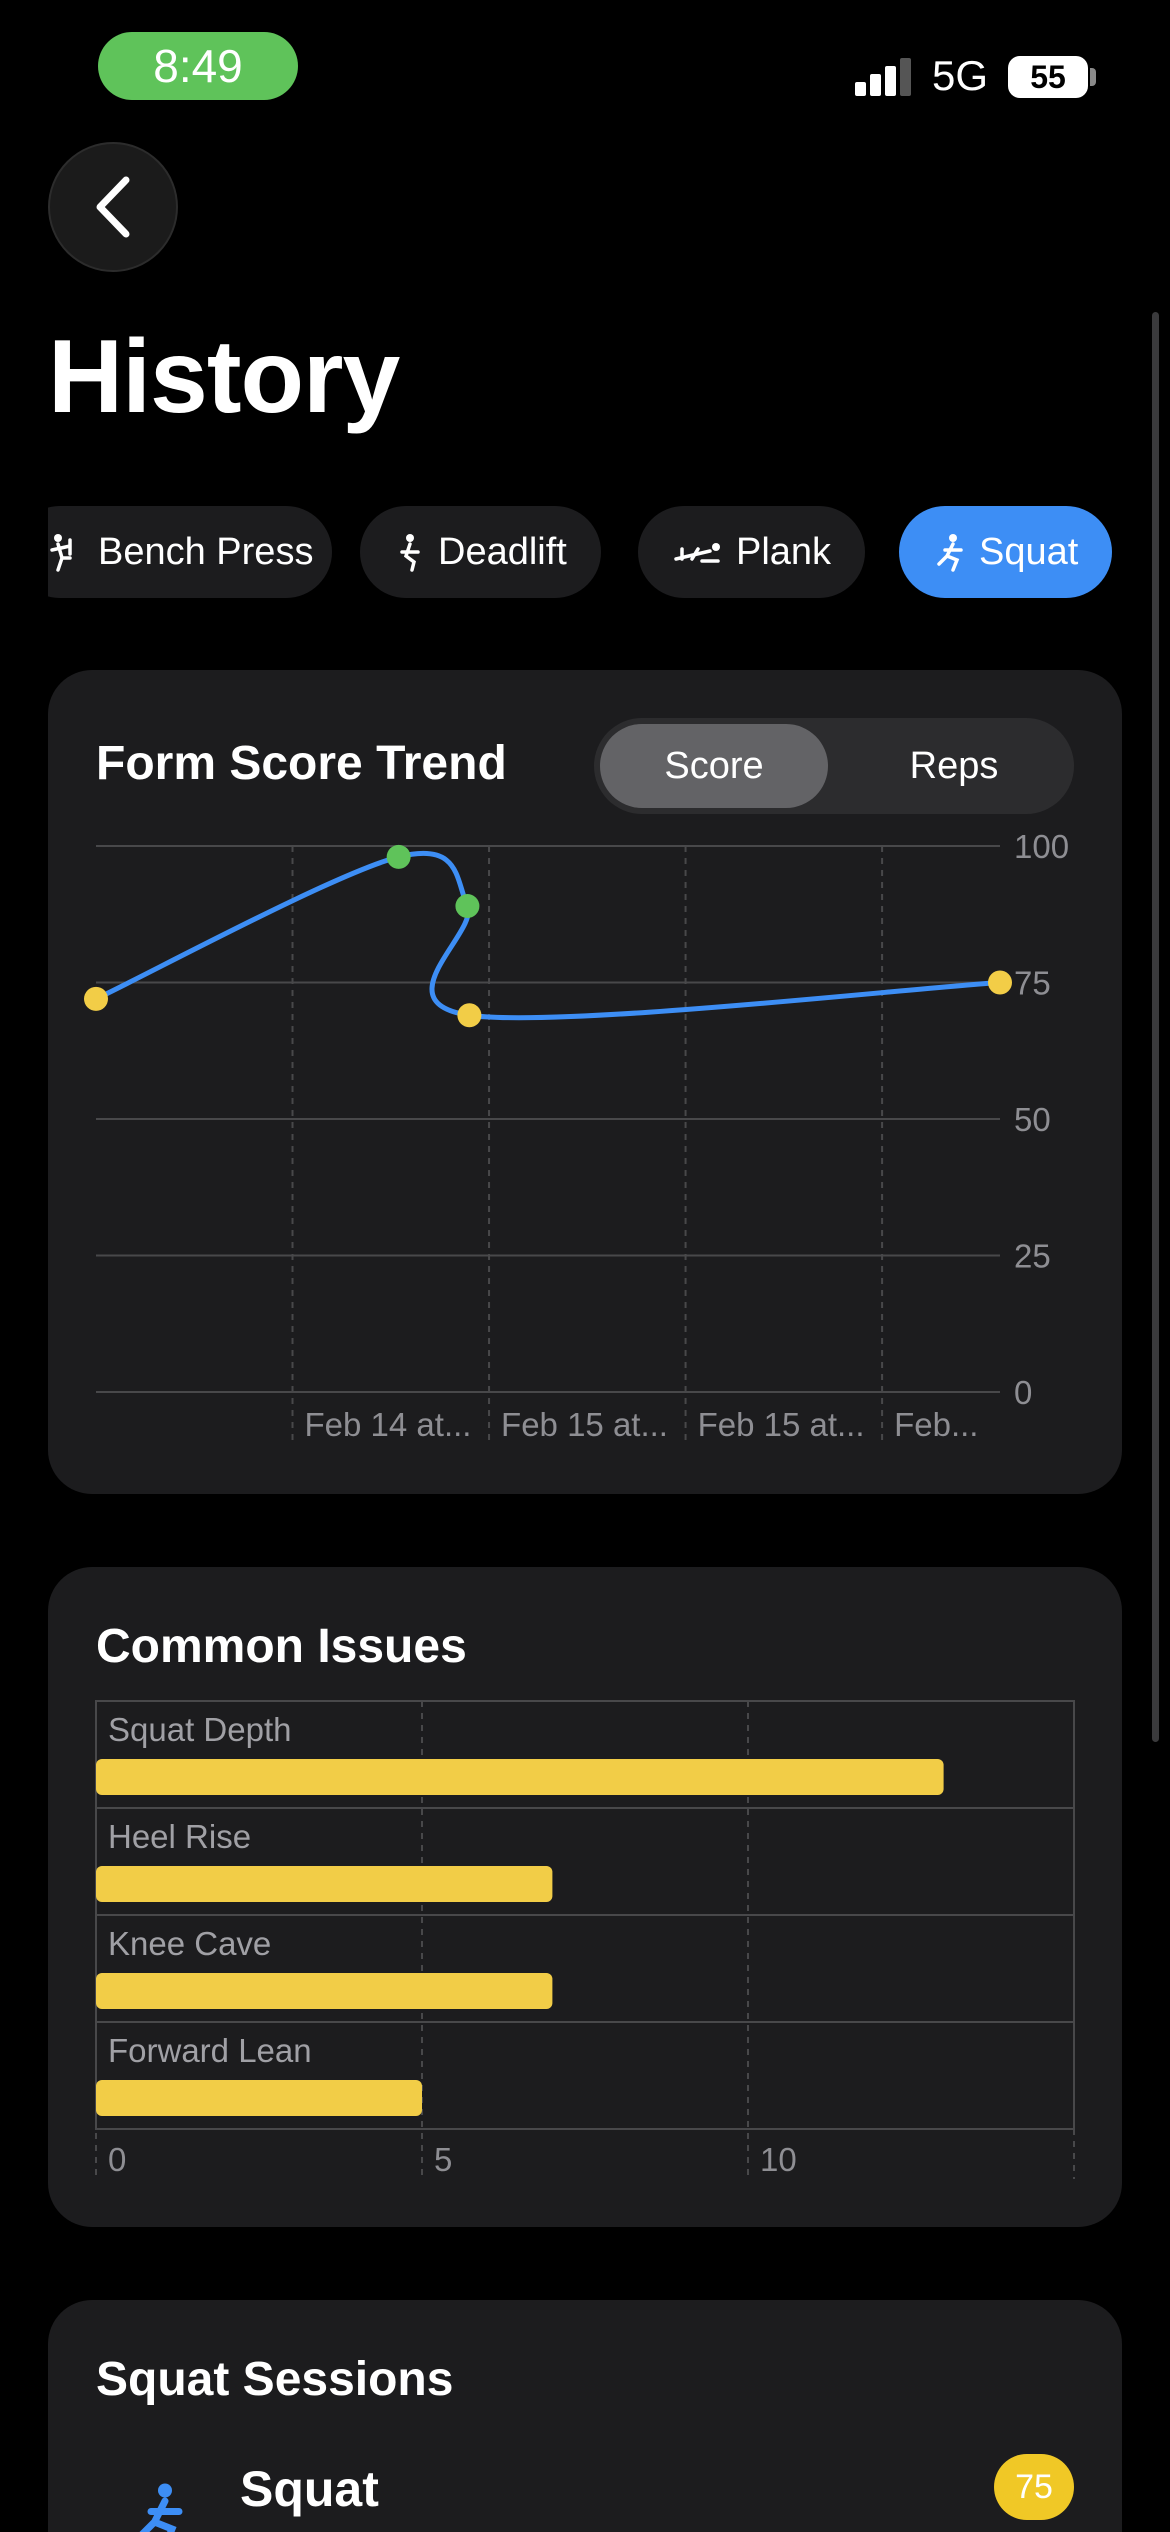 This screenshot has height=2532, width=1170. What do you see at coordinates (206, 551) in the screenshot?
I see `tab-label: Bench Press` at bounding box center [206, 551].